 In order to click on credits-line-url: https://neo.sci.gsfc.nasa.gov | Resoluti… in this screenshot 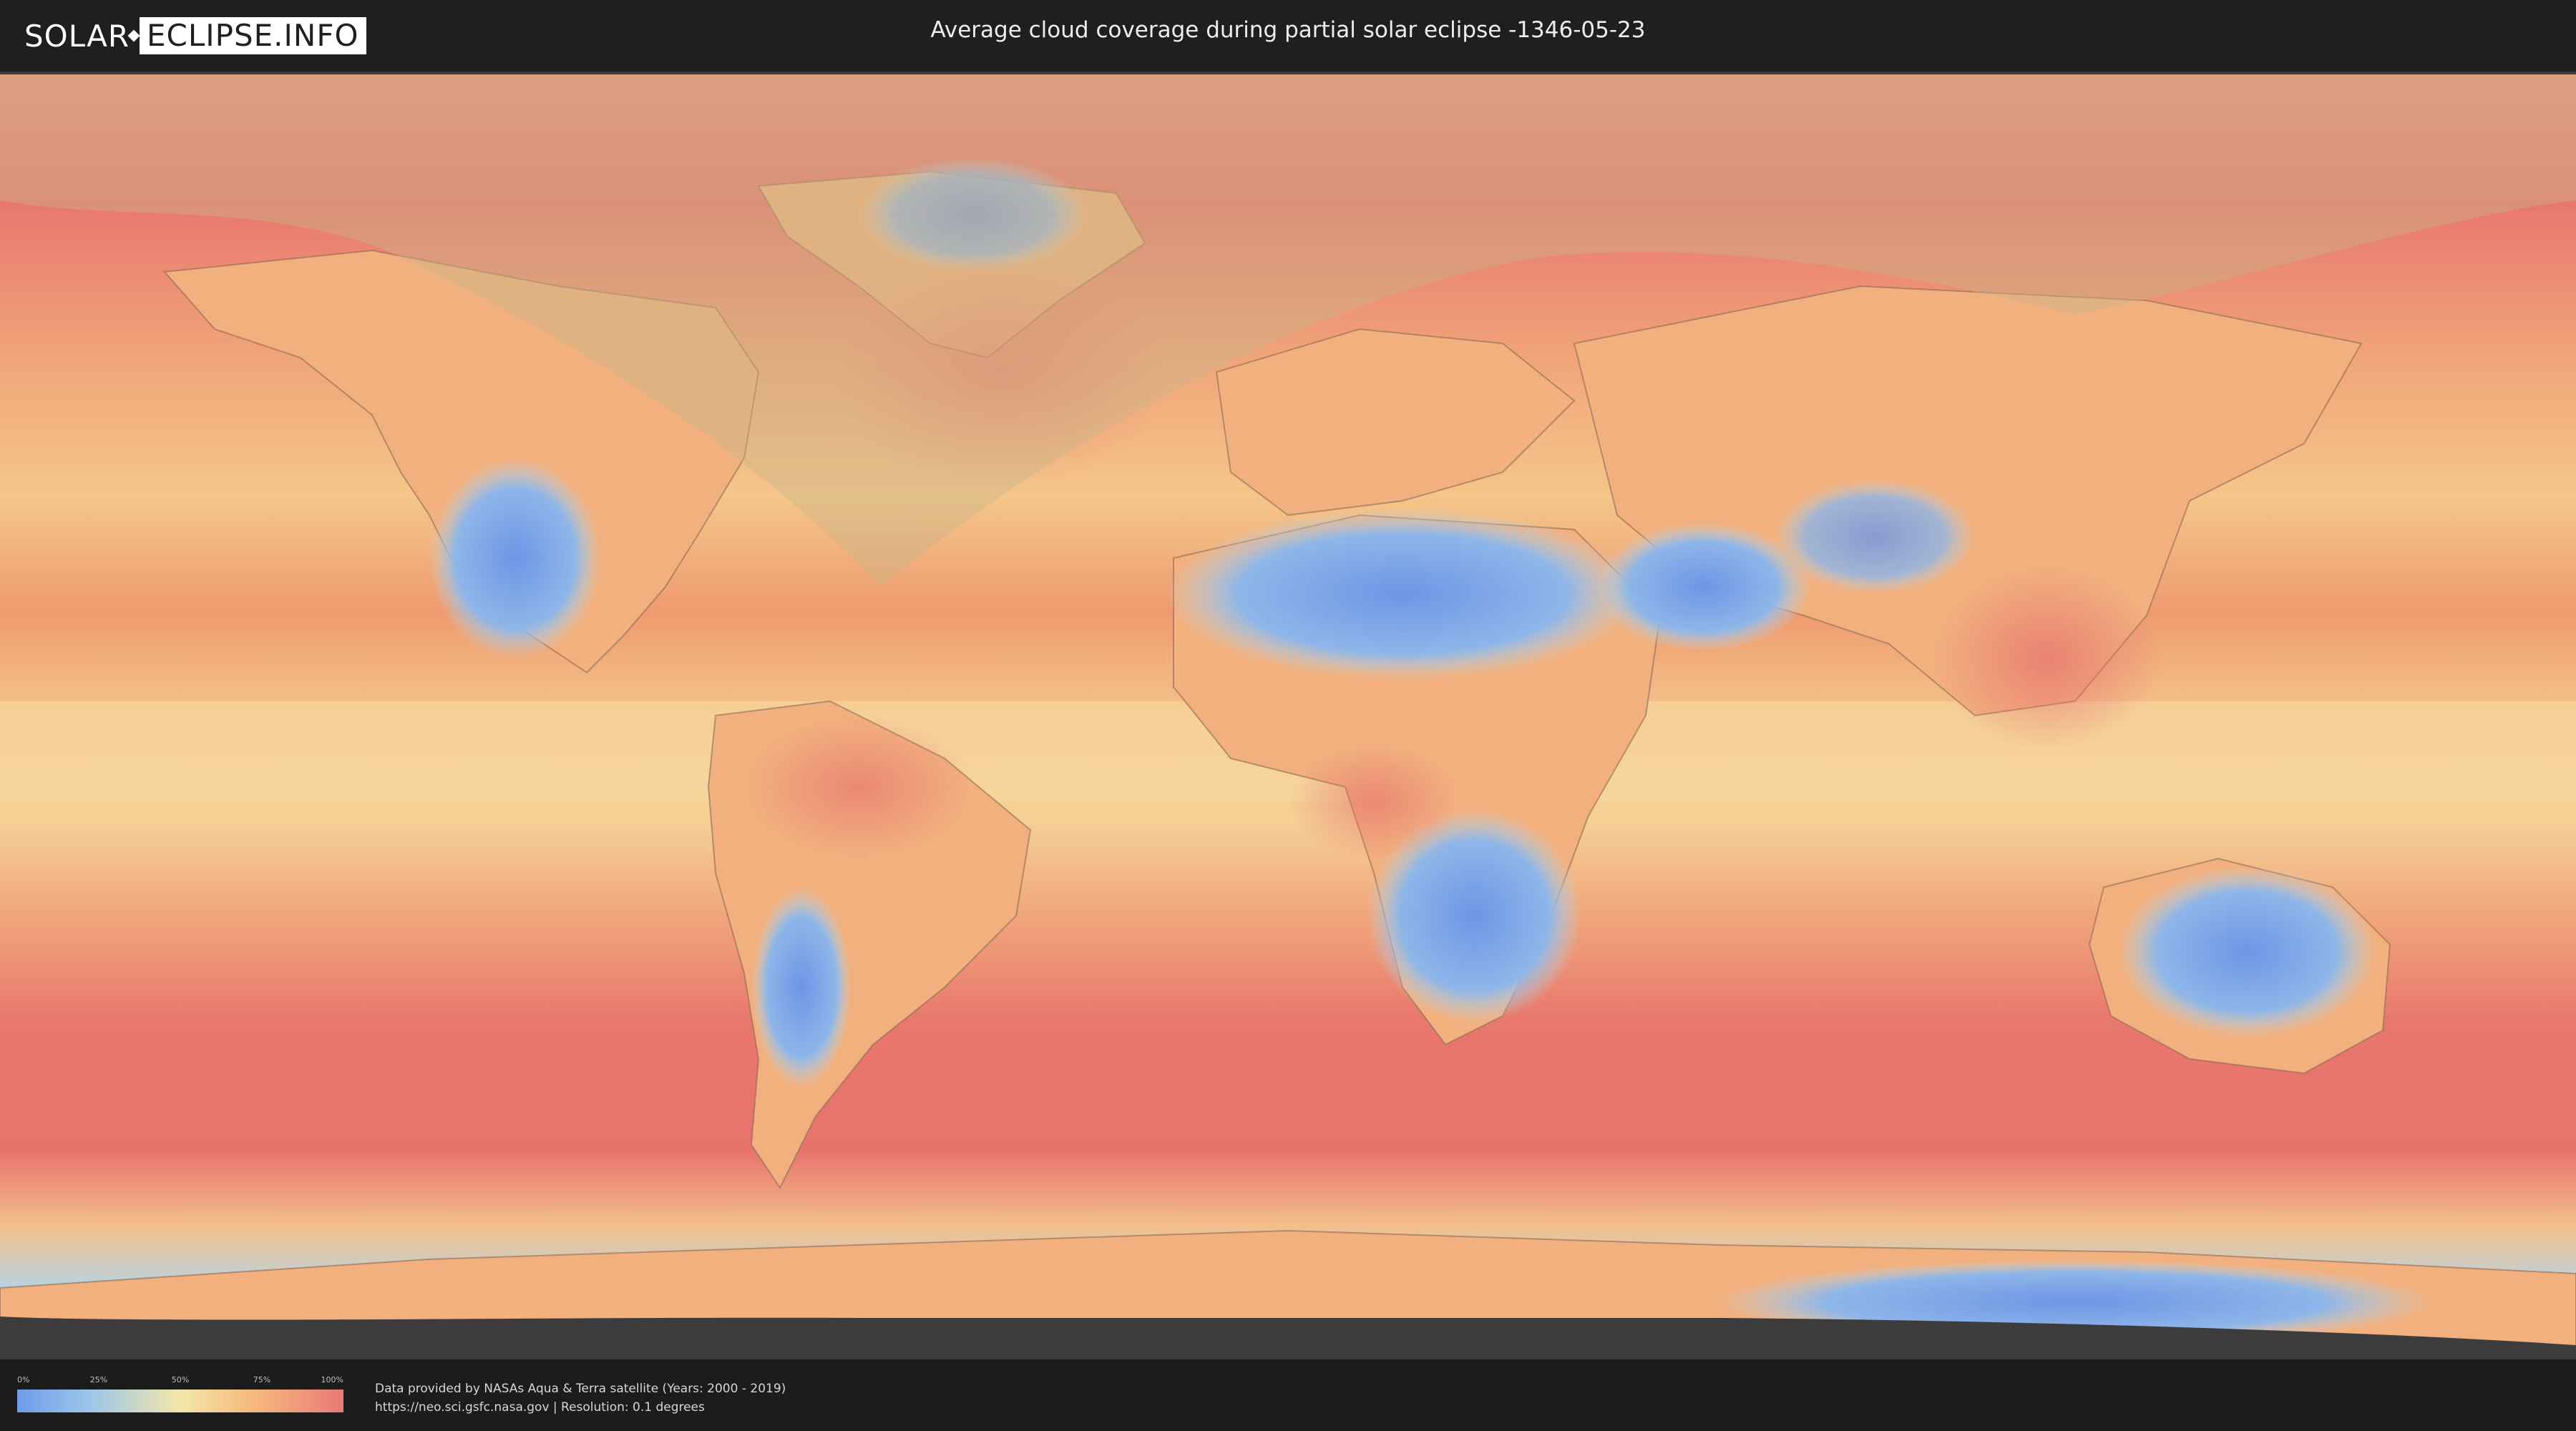, I will do `click(540, 1407)`.